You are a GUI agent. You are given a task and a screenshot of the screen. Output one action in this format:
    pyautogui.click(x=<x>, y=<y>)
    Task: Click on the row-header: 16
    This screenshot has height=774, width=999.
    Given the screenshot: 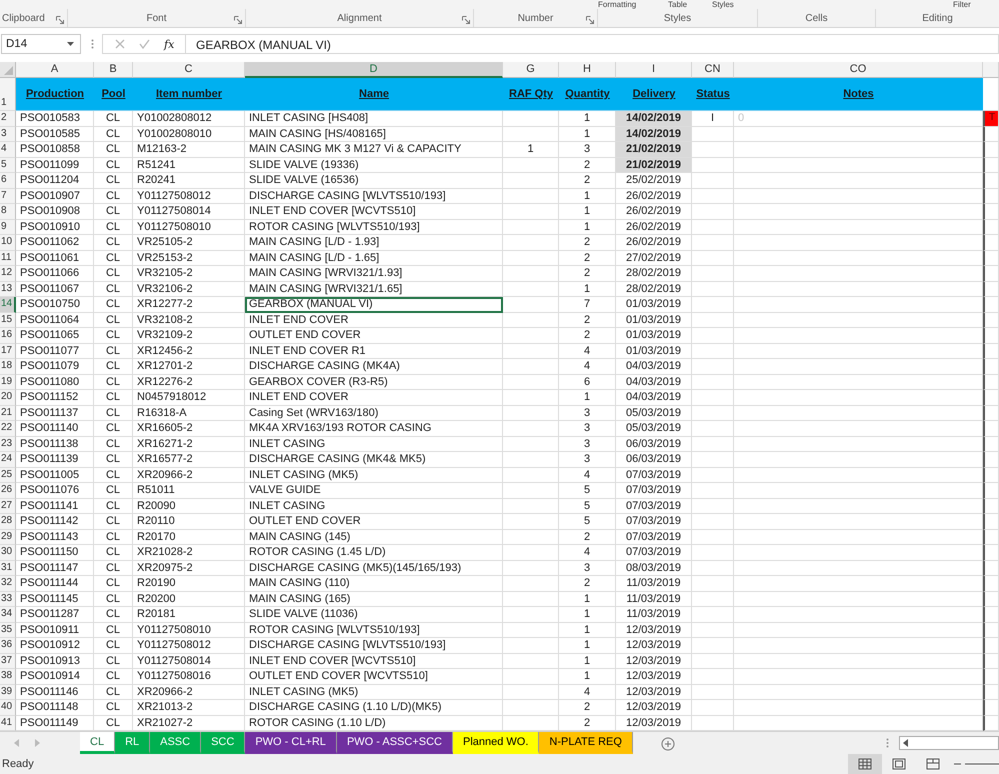 What is the action you would take?
    pyautogui.click(x=8, y=336)
    